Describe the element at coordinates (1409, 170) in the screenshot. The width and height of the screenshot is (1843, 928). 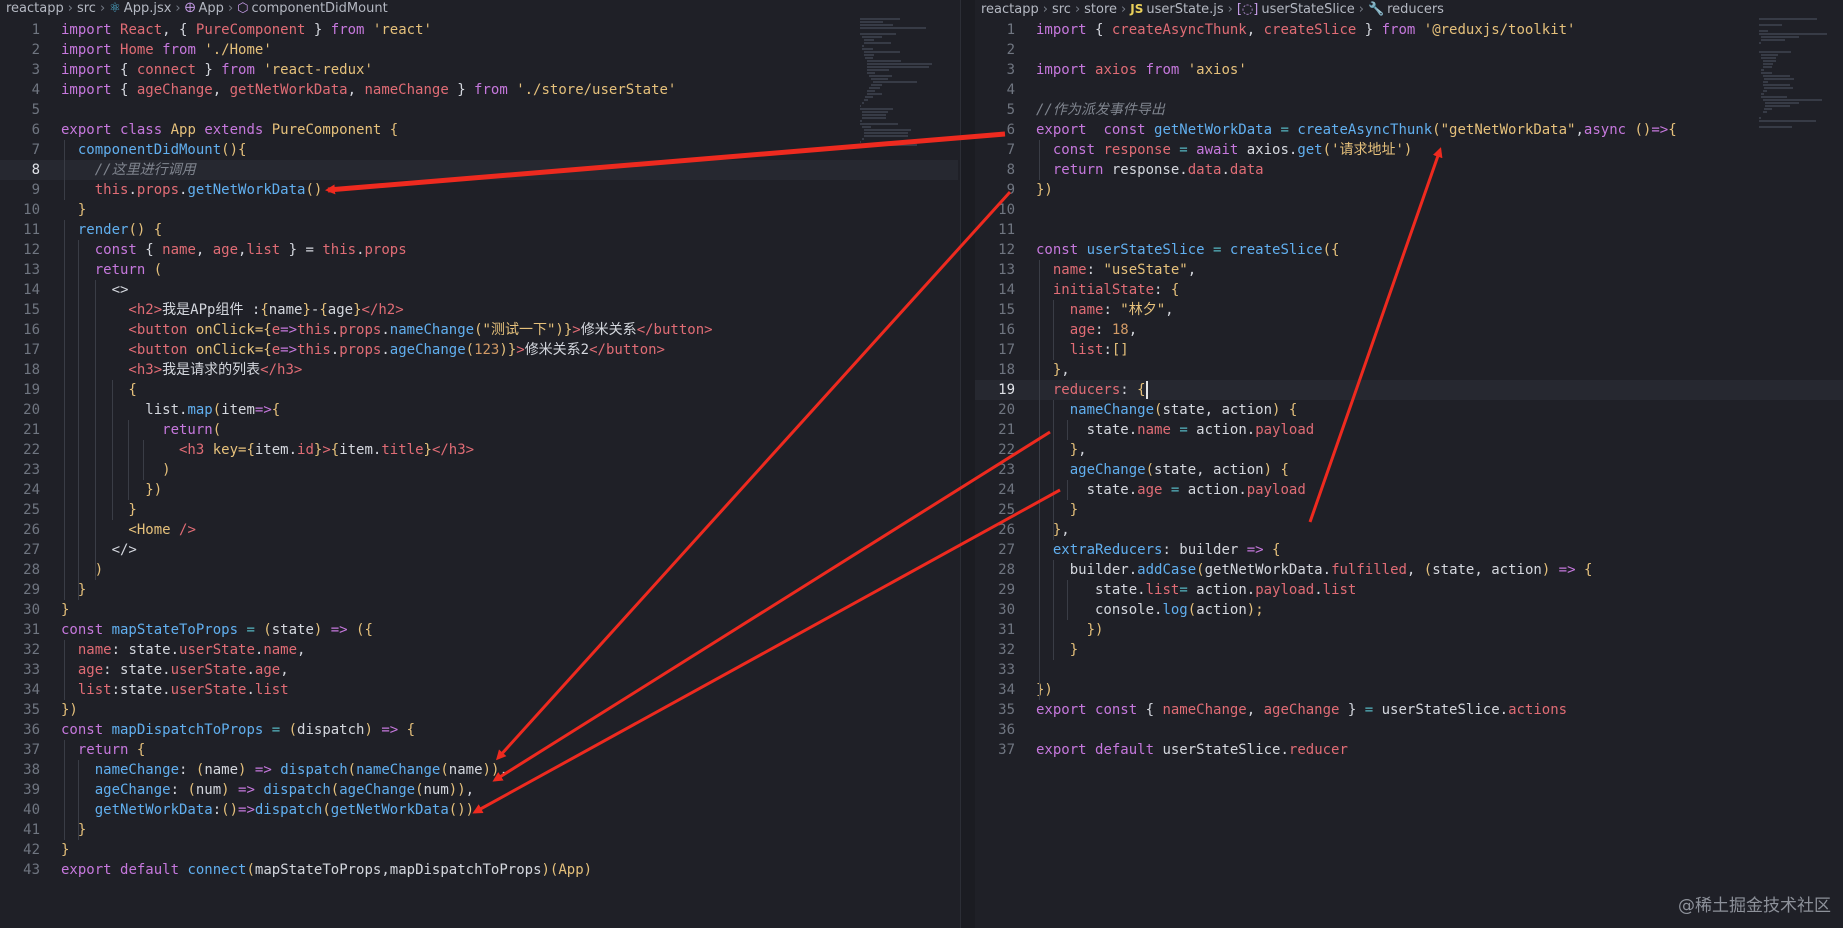
I see `code-line: 8 return response.data.data` at that location.